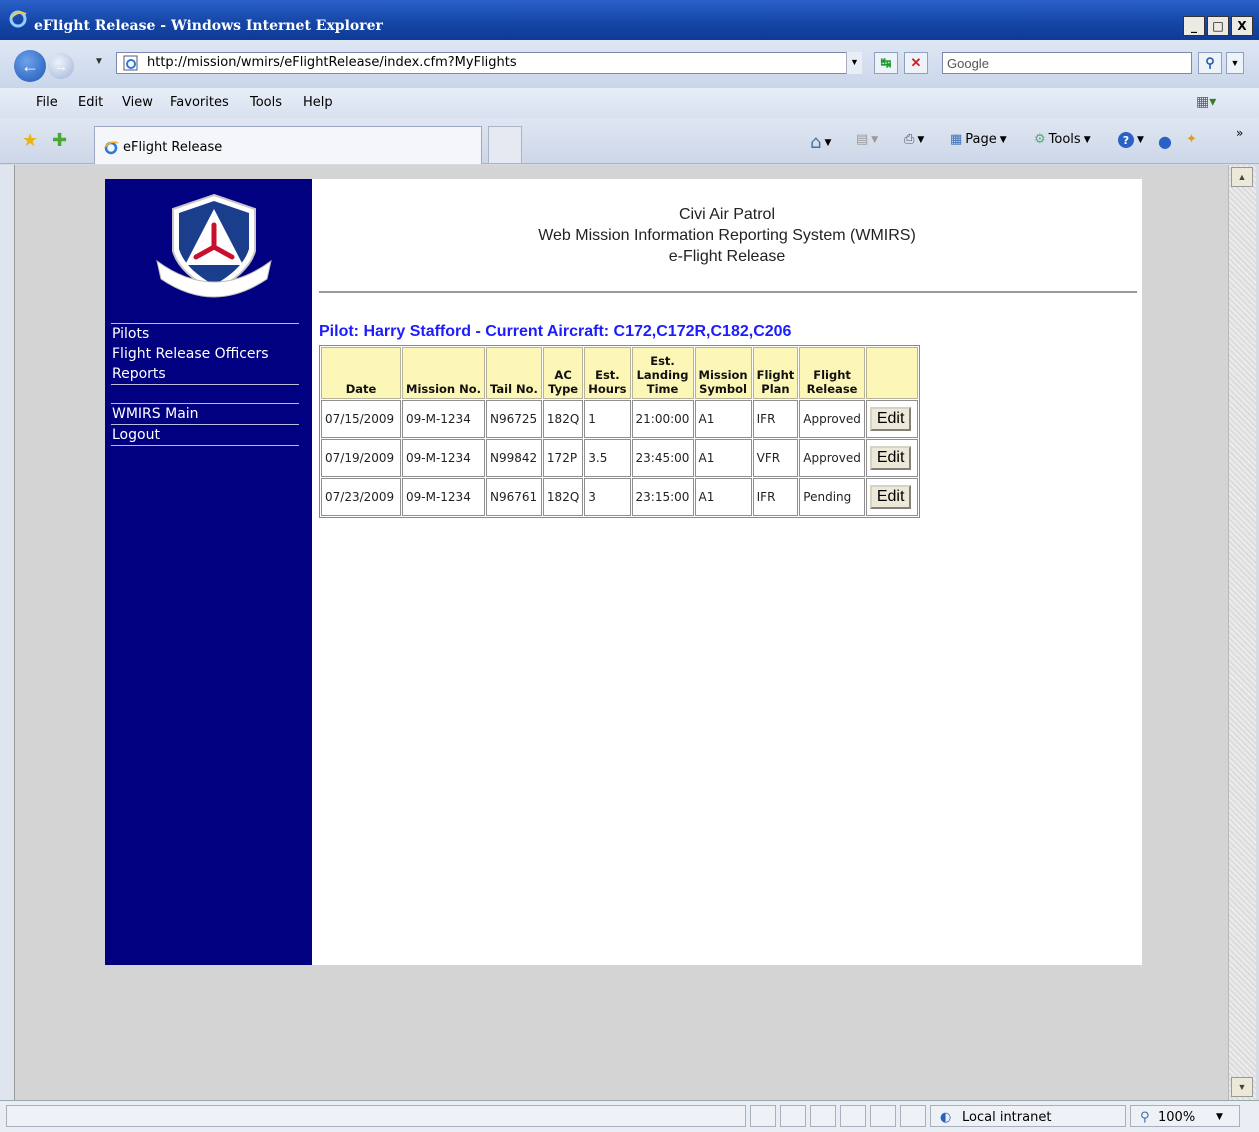  I want to click on printer-icon: ⎙, so click(909, 139).